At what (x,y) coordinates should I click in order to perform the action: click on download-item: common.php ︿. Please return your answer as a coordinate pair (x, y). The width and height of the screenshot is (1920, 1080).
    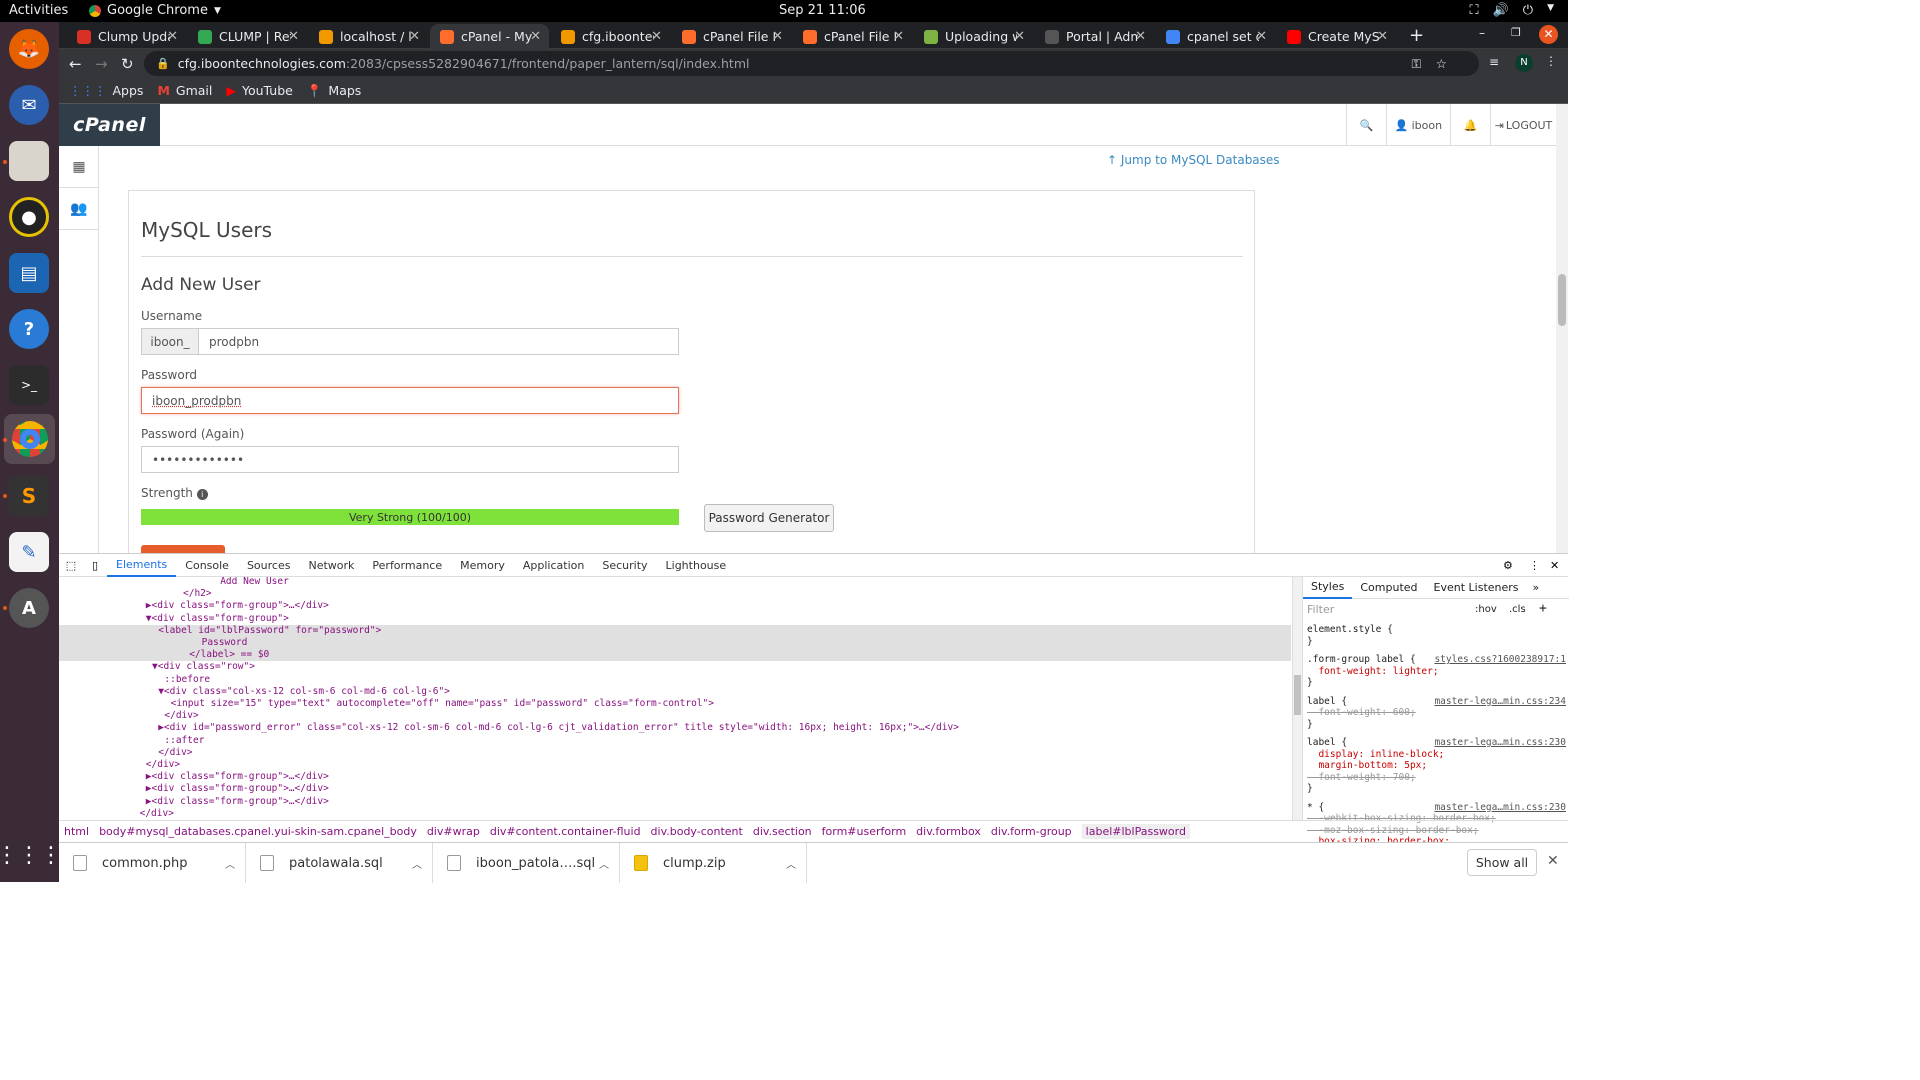
    Looking at the image, I should click on (152, 863).